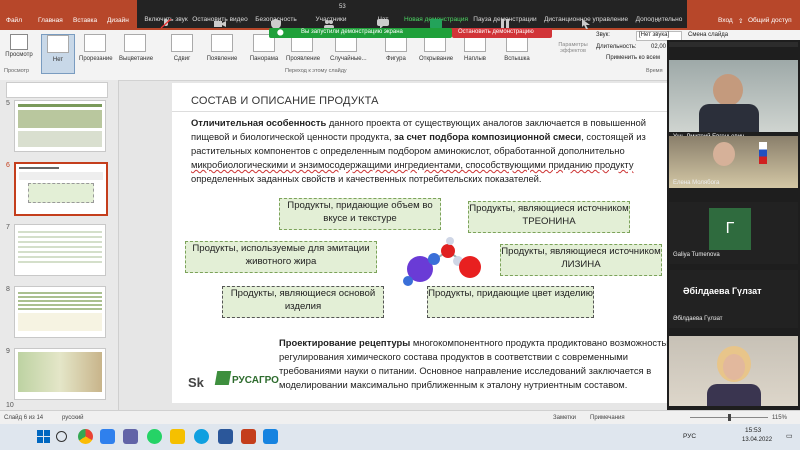 The height and width of the screenshot is (450, 800). I want to click on transition-option: Прорезание, so click(96, 53).